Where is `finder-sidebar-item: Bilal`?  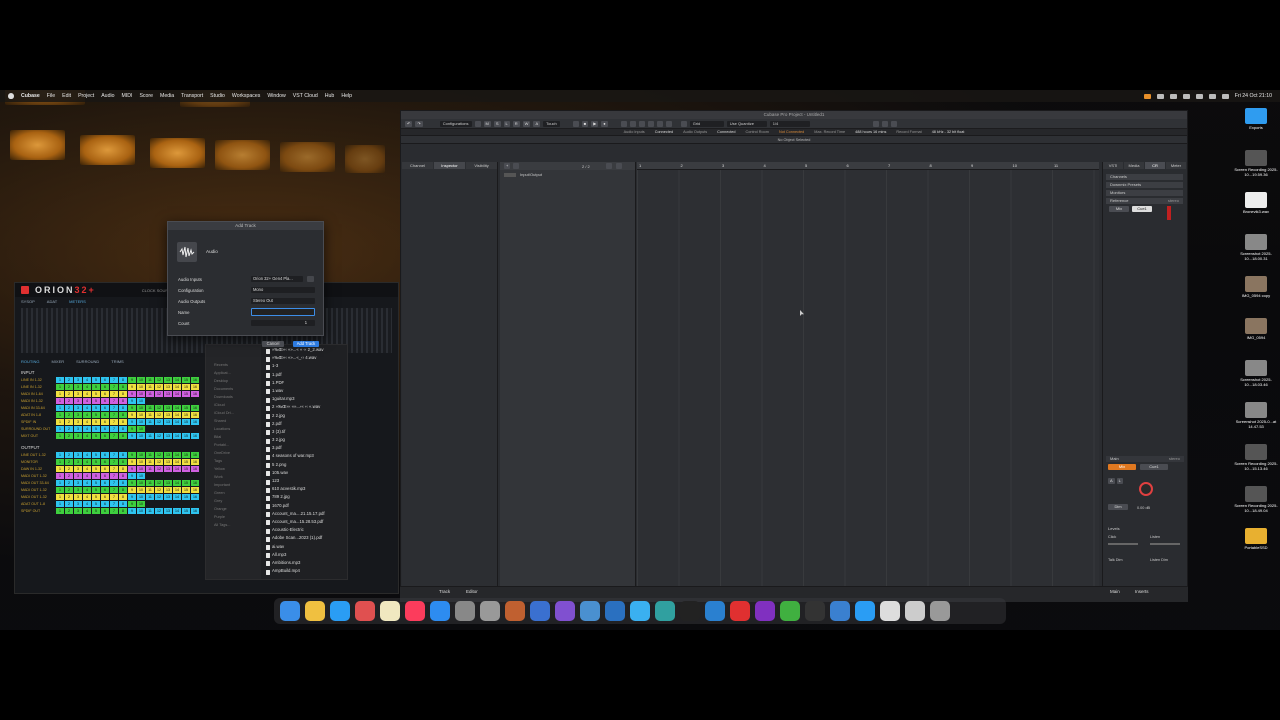 finder-sidebar-item: Bilal is located at coordinates (235, 439).